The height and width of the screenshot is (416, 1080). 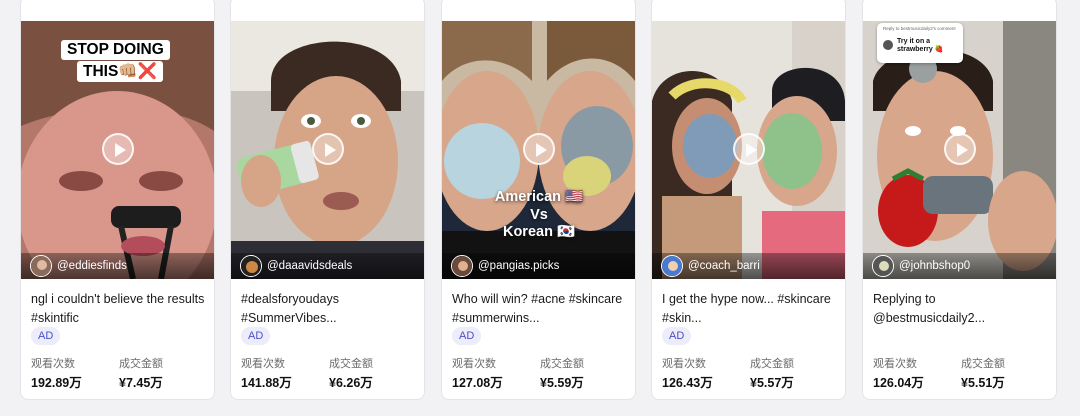 What do you see at coordinates (120, 71) in the screenshot?
I see `overlay-text-line2: THIS👊🏼❌` at bounding box center [120, 71].